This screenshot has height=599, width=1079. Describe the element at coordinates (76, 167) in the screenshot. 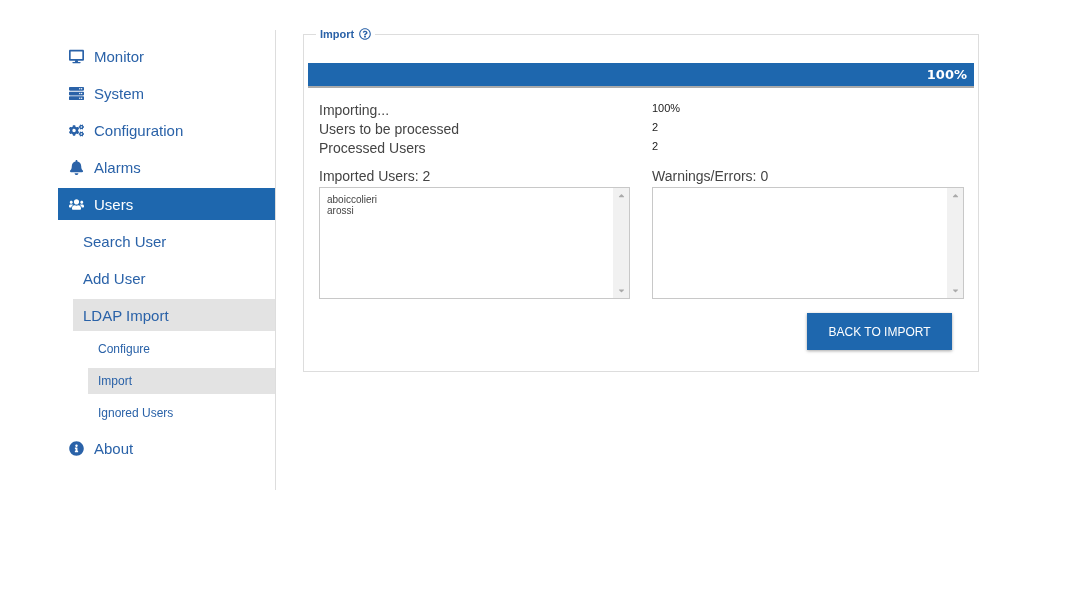

I see `bell-icon` at that location.